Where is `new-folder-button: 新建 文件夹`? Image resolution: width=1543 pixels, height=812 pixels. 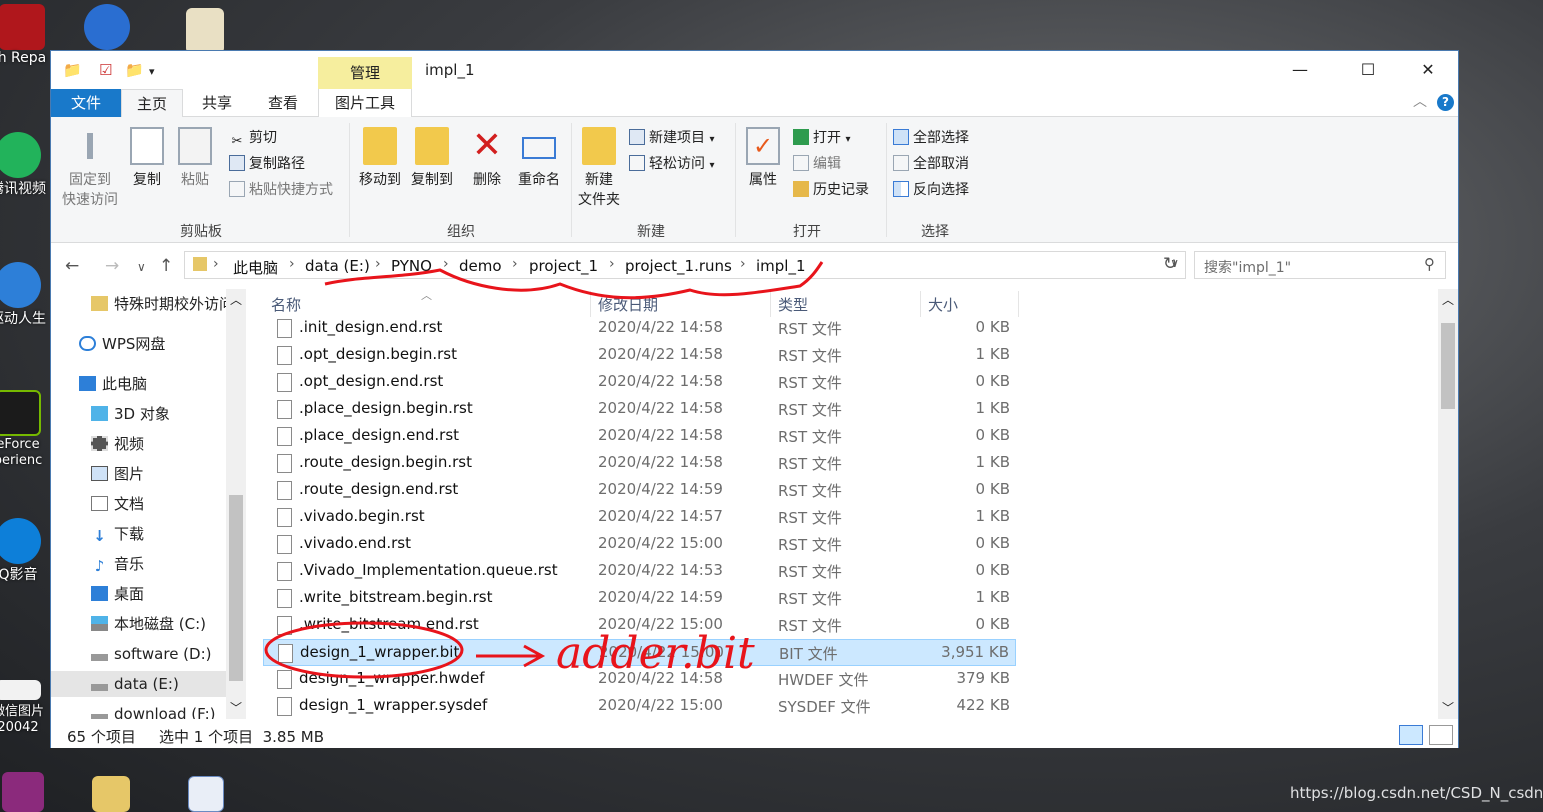 new-folder-button: 新建 文件夹 is located at coordinates (599, 168).